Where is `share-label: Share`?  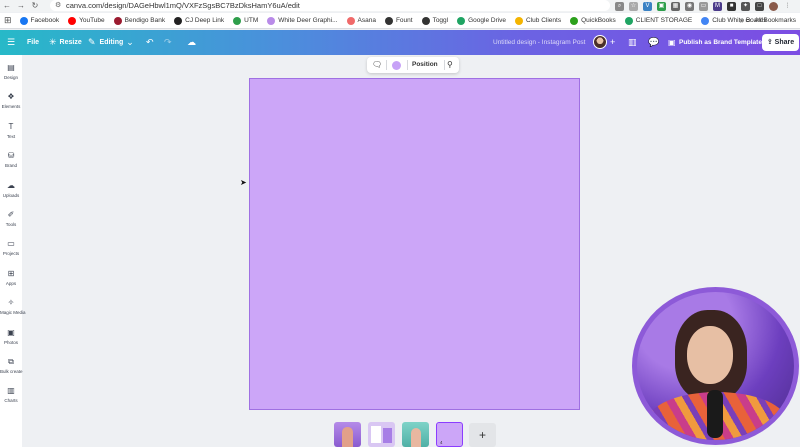 share-label: Share is located at coordinates (784, 42).